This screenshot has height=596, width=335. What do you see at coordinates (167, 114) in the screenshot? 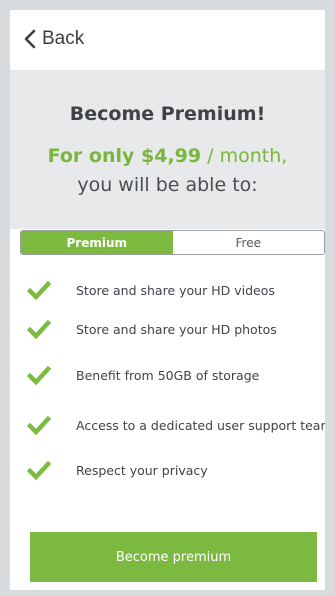
I see `hero-title: Become Premium!` at bounding box center [167, 114].